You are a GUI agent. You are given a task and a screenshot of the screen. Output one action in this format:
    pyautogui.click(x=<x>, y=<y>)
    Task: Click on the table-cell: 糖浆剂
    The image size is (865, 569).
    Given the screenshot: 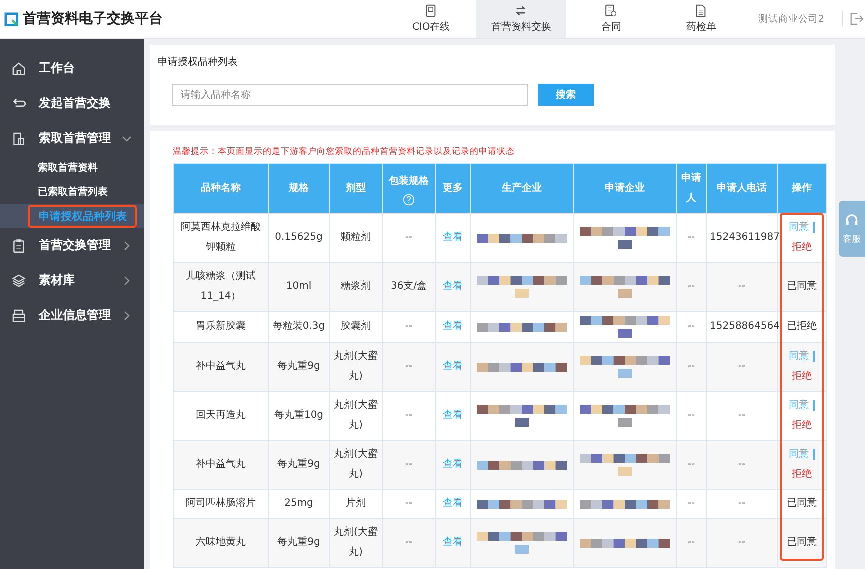 What is the action you would take?
    pyautogui.click(x=356, y=287)
    